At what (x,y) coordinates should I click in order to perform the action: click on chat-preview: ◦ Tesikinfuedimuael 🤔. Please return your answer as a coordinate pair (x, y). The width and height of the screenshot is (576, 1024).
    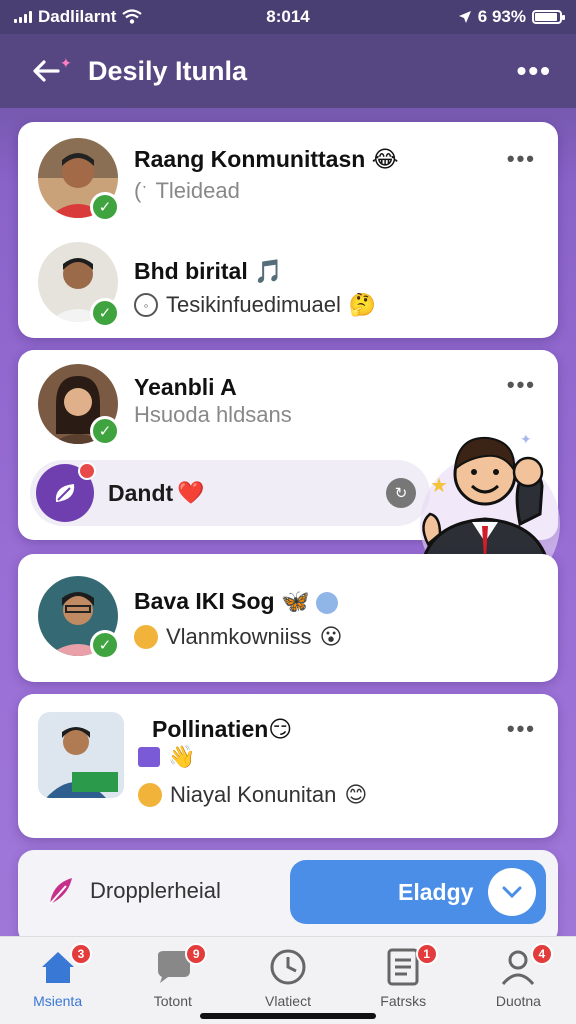
    Looking at the image, I should click on (255, 305).